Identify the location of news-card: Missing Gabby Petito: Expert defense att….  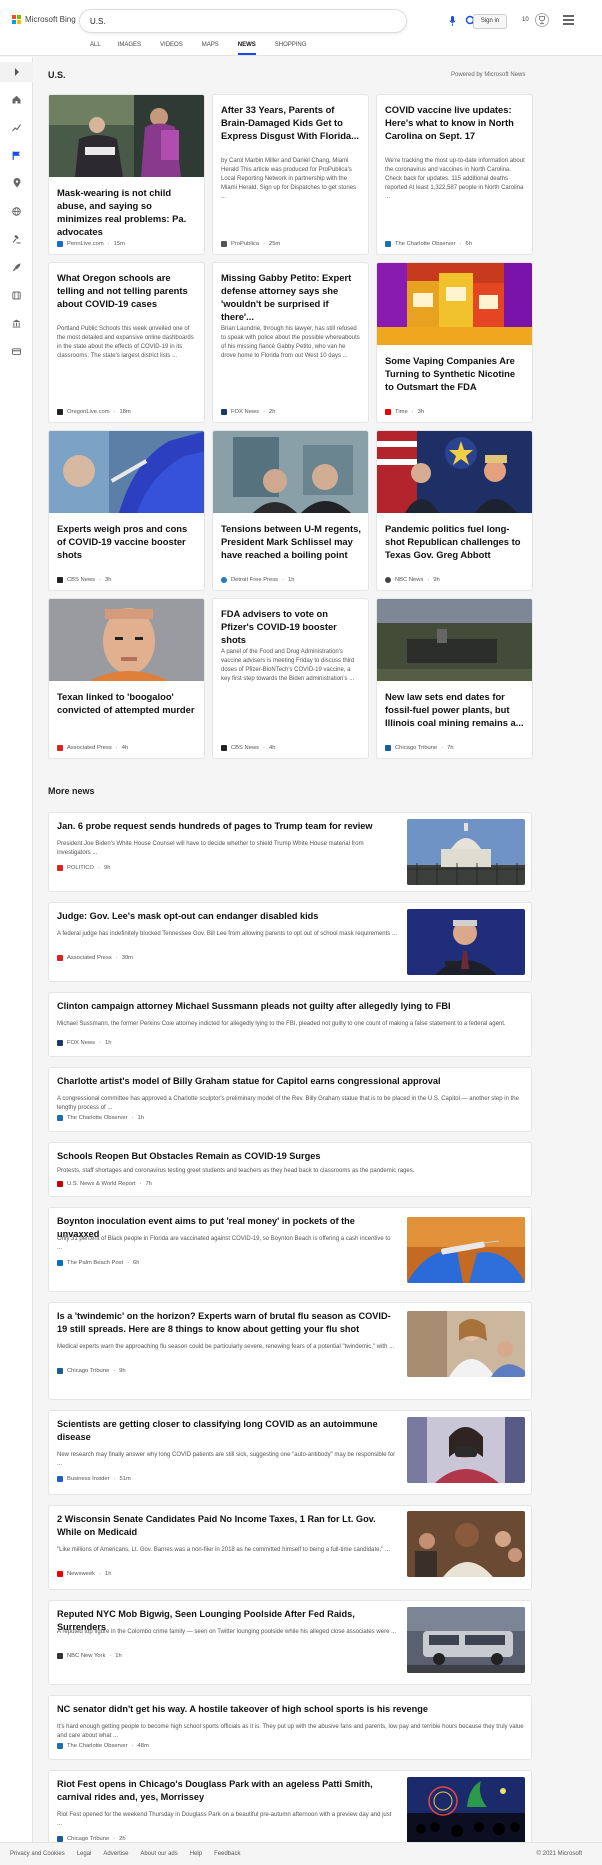
(290, 342).